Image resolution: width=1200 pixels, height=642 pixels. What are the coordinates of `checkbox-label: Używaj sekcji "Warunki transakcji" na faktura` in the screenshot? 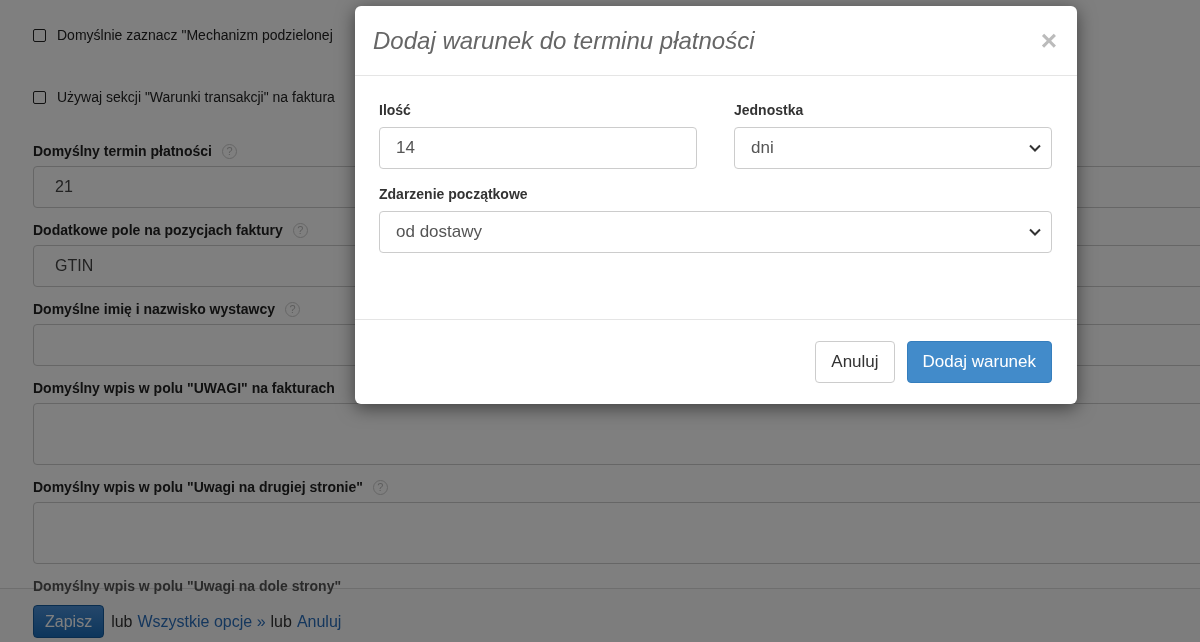 It's located at (196, 97).